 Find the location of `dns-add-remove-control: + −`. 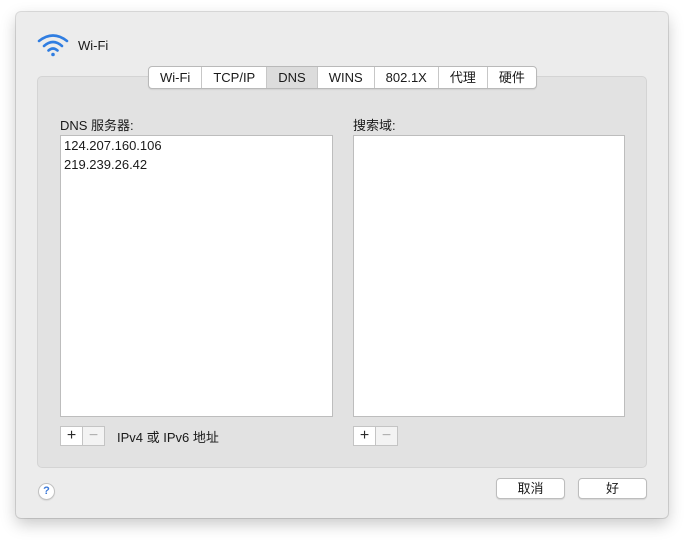

dns-add-remove-control: + − is located at coordinates (82, 436).